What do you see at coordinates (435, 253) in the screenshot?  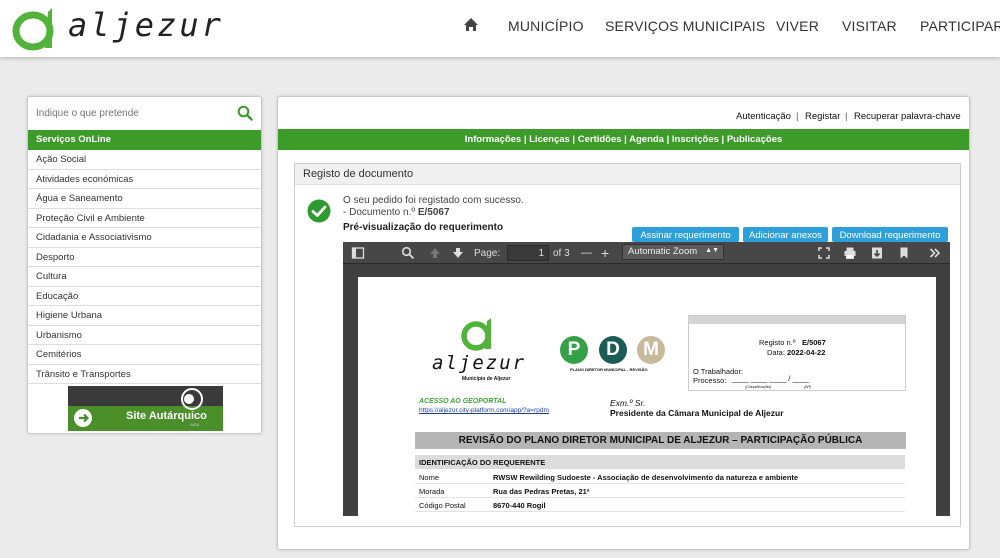 I see `previous-page-icon` at bounding box center [435, 253].